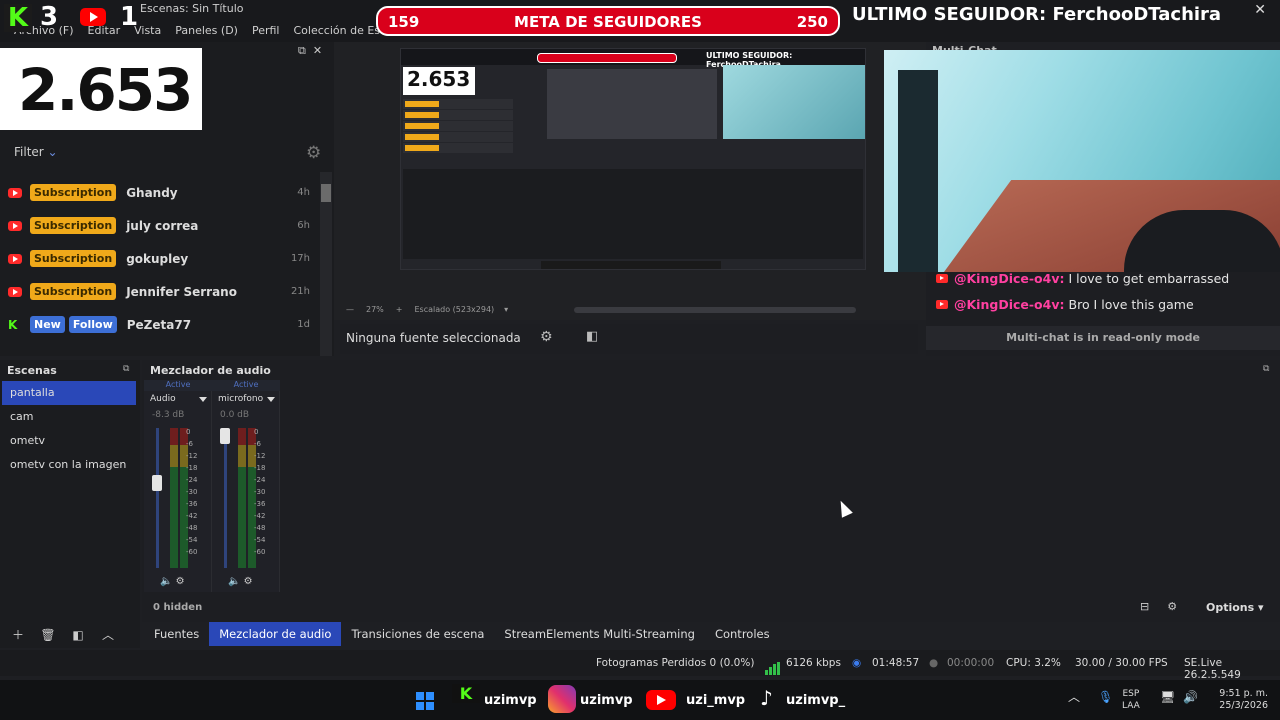 This screenshot has width=1280, height=720. I want to click on mini-taskbar, so click(631, 265).